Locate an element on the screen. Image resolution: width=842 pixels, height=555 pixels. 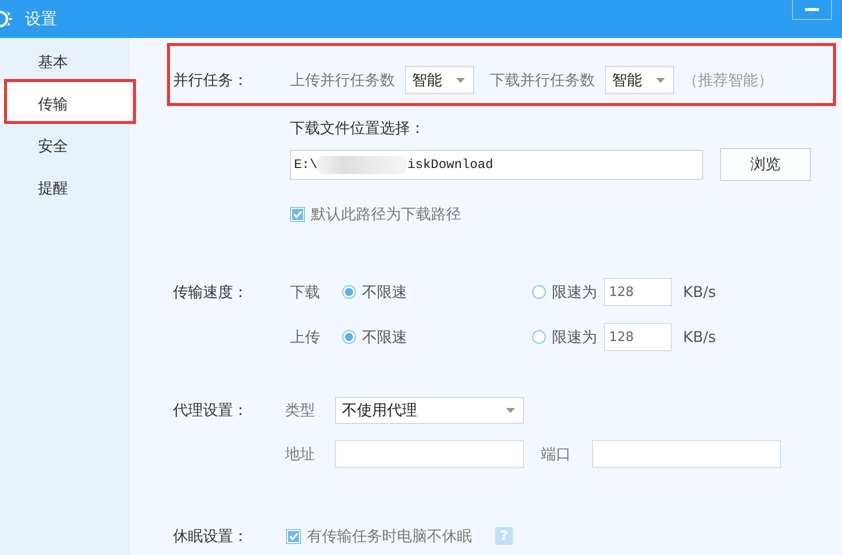
dropdown: 不使用代理 is located at coordinates (429, 410).